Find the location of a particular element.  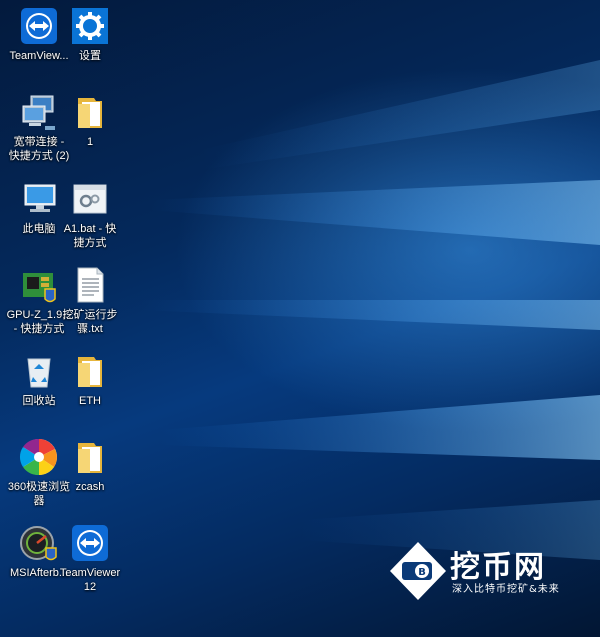

batch-file-icon is located at coordinates (90, 199).